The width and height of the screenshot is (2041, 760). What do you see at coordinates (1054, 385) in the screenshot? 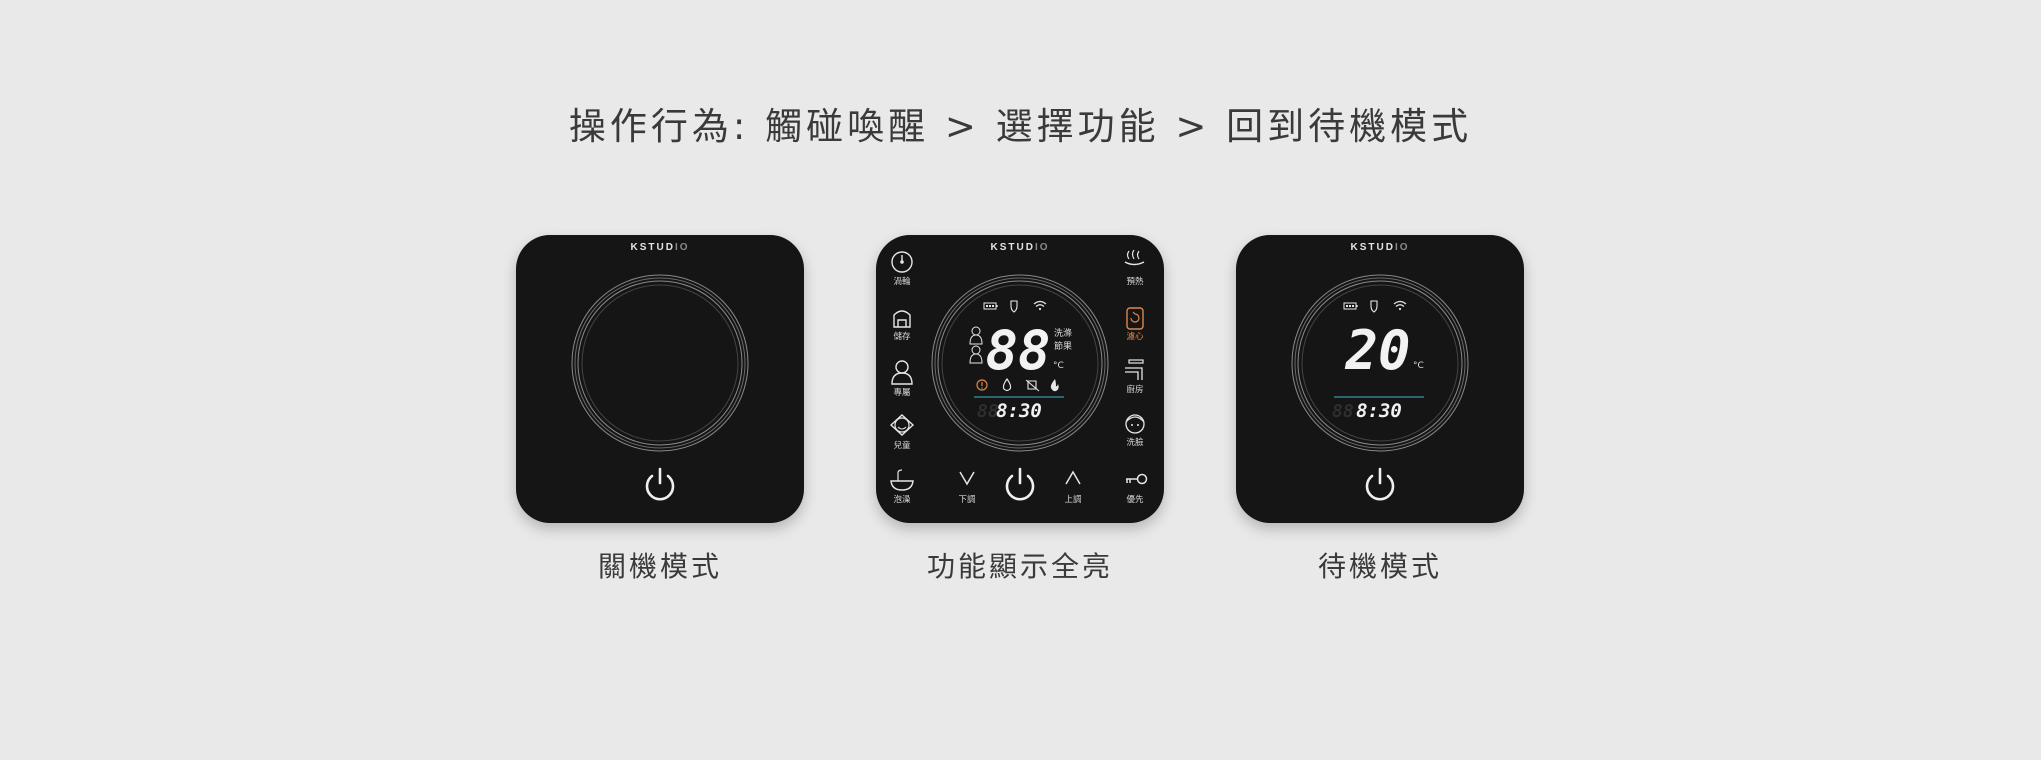
I see `flame-icon` at bounding box center [1054, 385].